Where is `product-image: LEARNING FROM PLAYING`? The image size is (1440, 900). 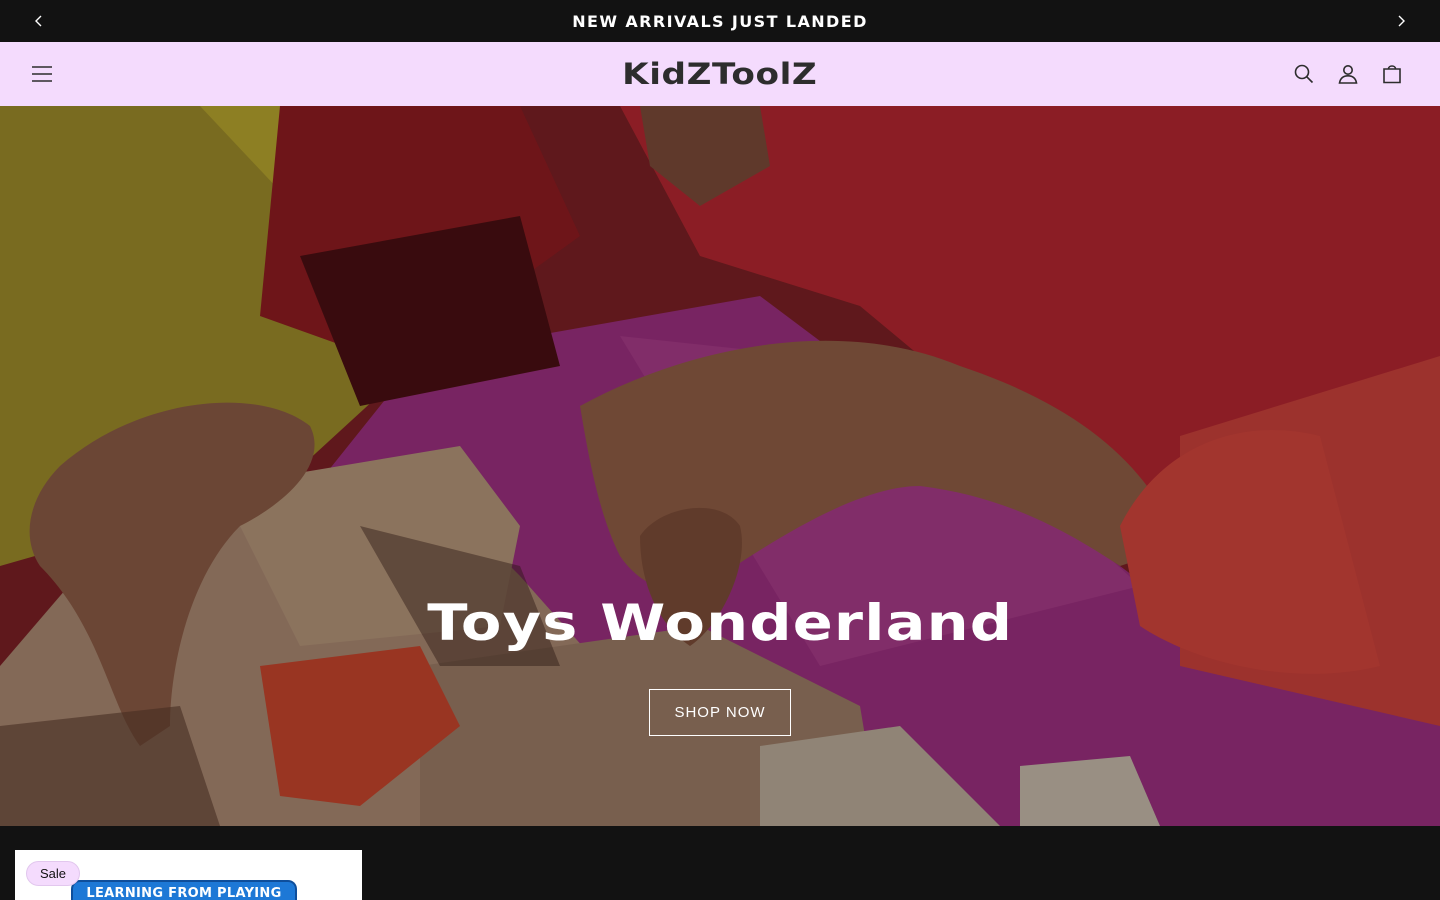
product-image: LEARNING FROM PLAYING is located at coordinates (184, 890).